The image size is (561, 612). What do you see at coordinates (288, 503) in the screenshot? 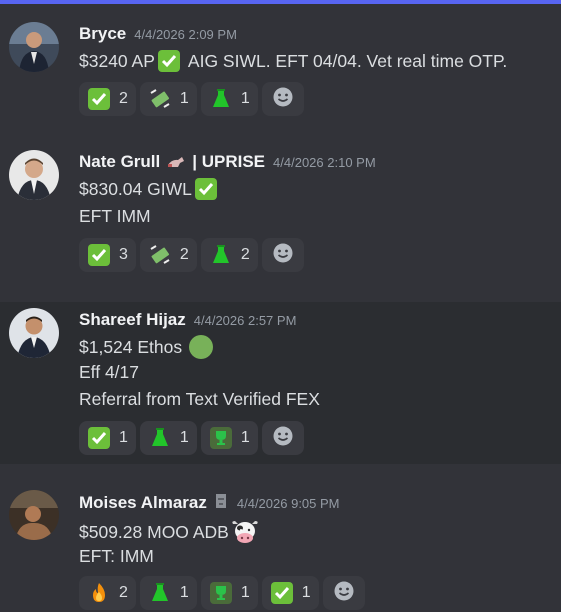
I see `timestamp: 4/4/2026 9:05 PM` at bounding box center [288, 503].